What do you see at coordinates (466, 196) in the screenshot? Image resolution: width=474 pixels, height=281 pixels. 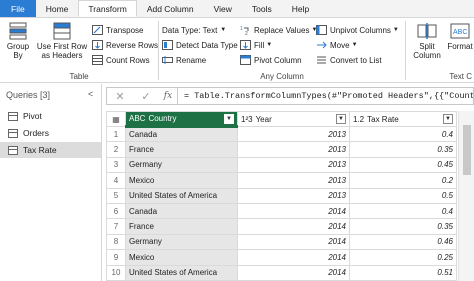 I see `vertical-scrollbar` at bounding box center [466, 196].